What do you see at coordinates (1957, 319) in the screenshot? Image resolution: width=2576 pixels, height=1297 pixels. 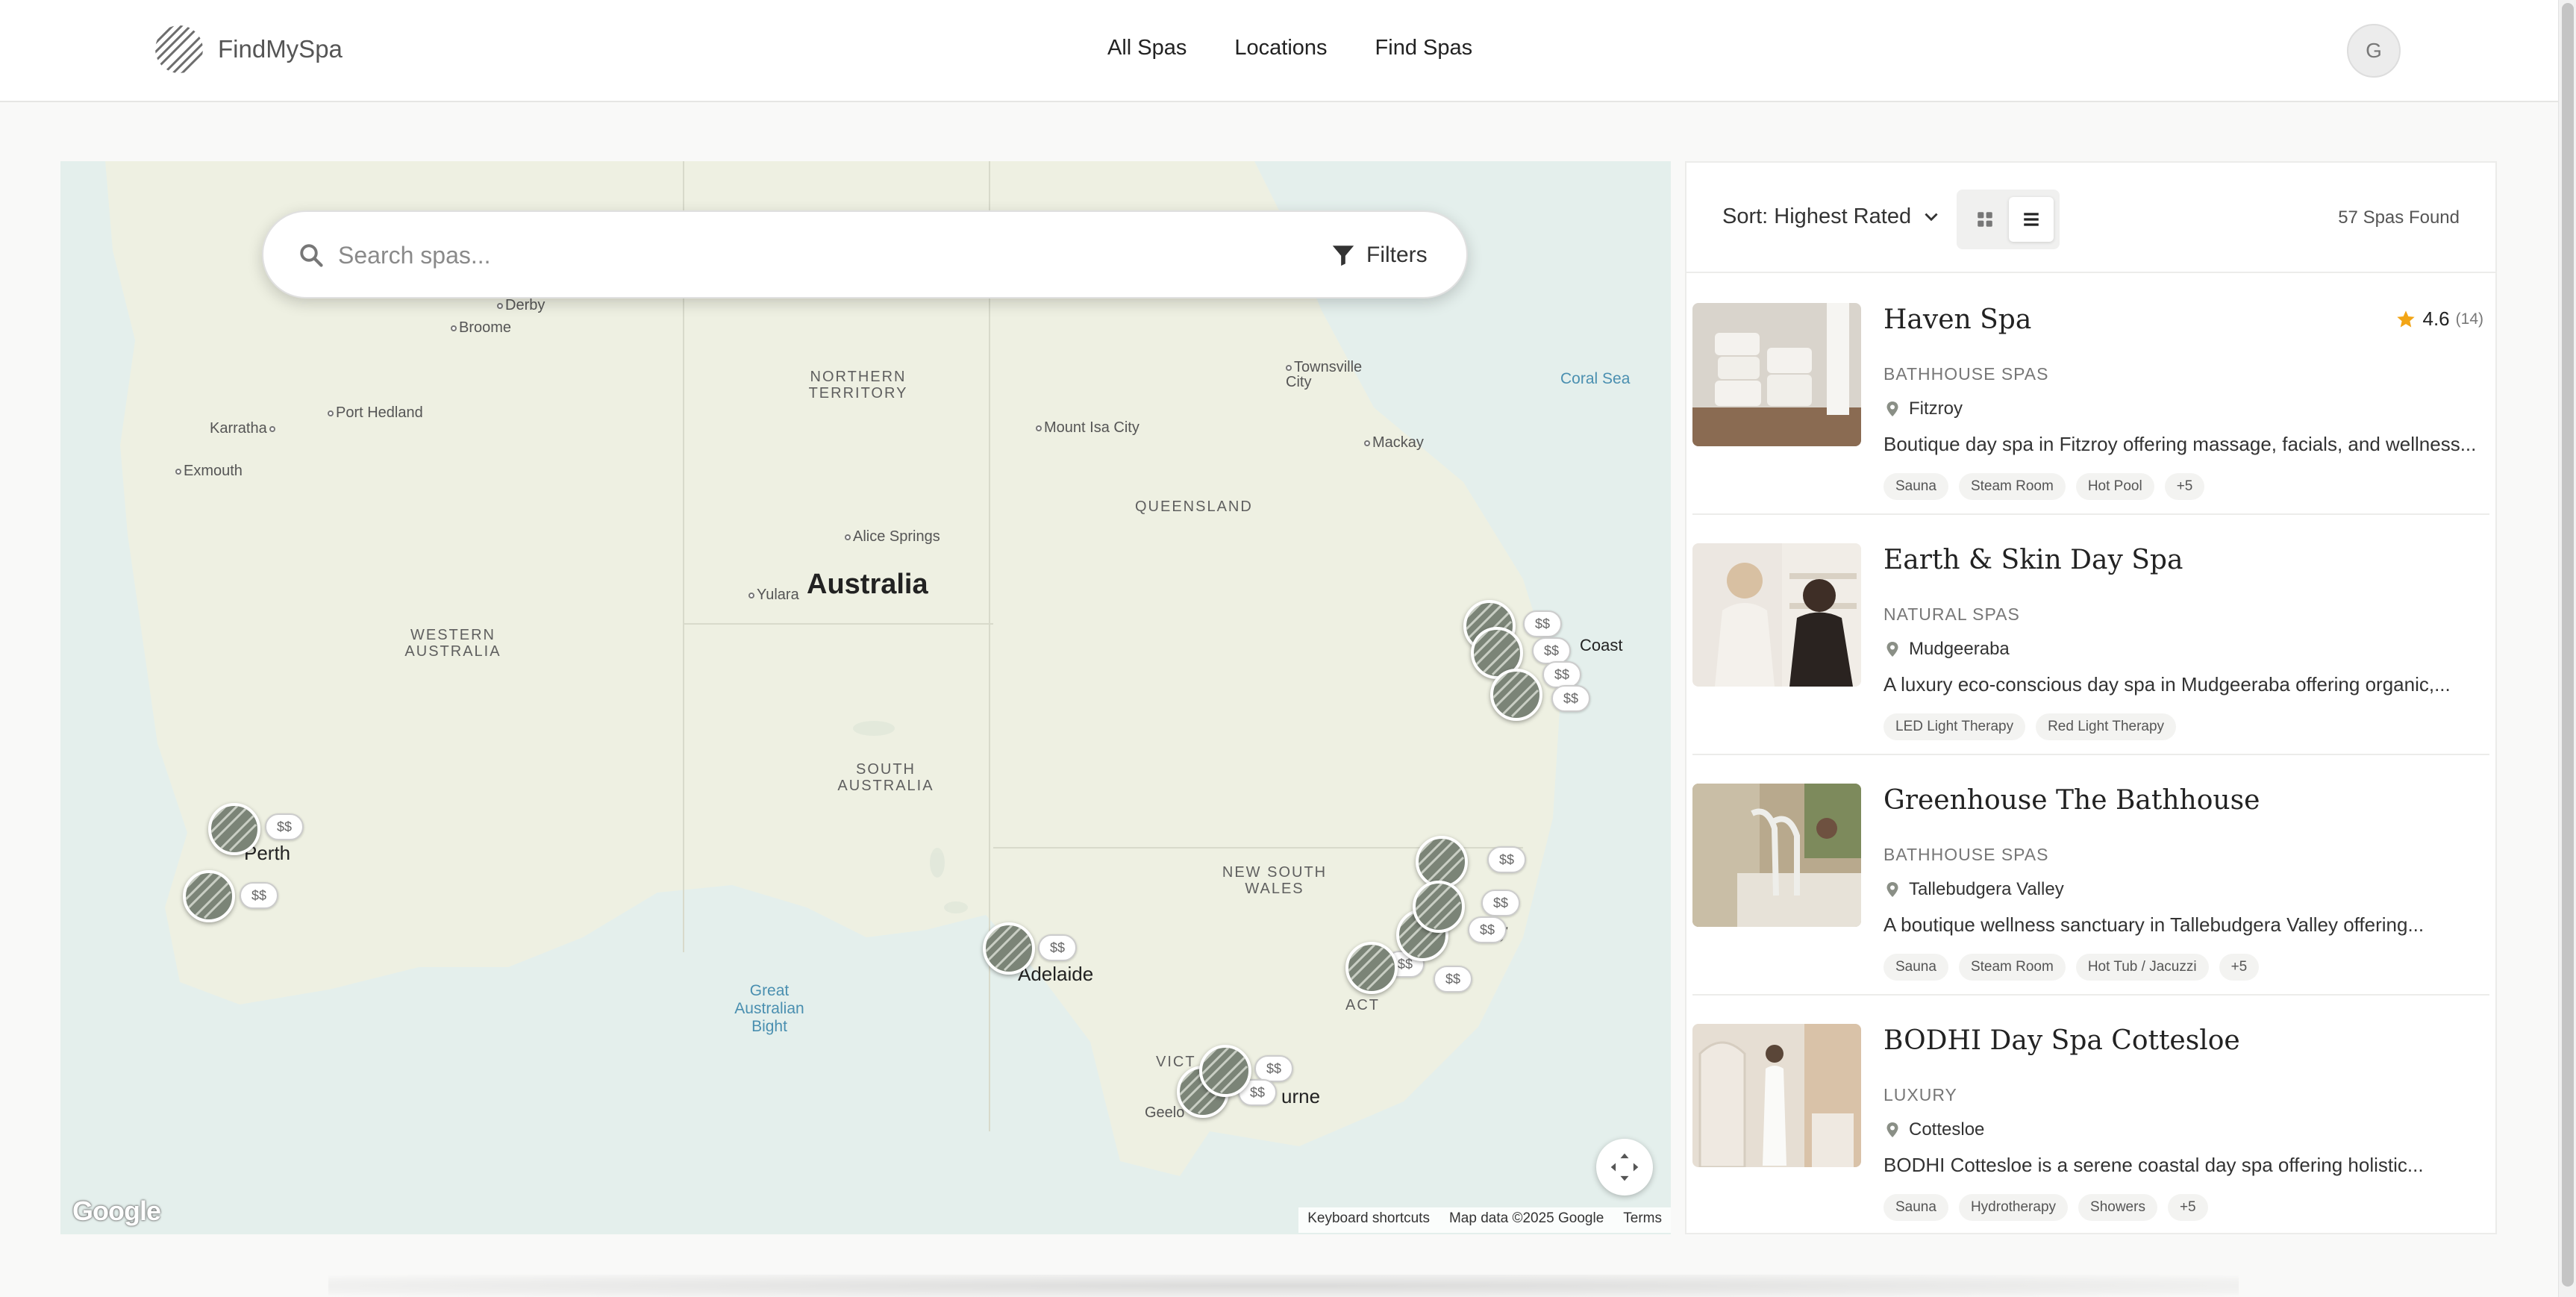 I see `spa-title: Haven Spa` at bounding box center [1957, 319].